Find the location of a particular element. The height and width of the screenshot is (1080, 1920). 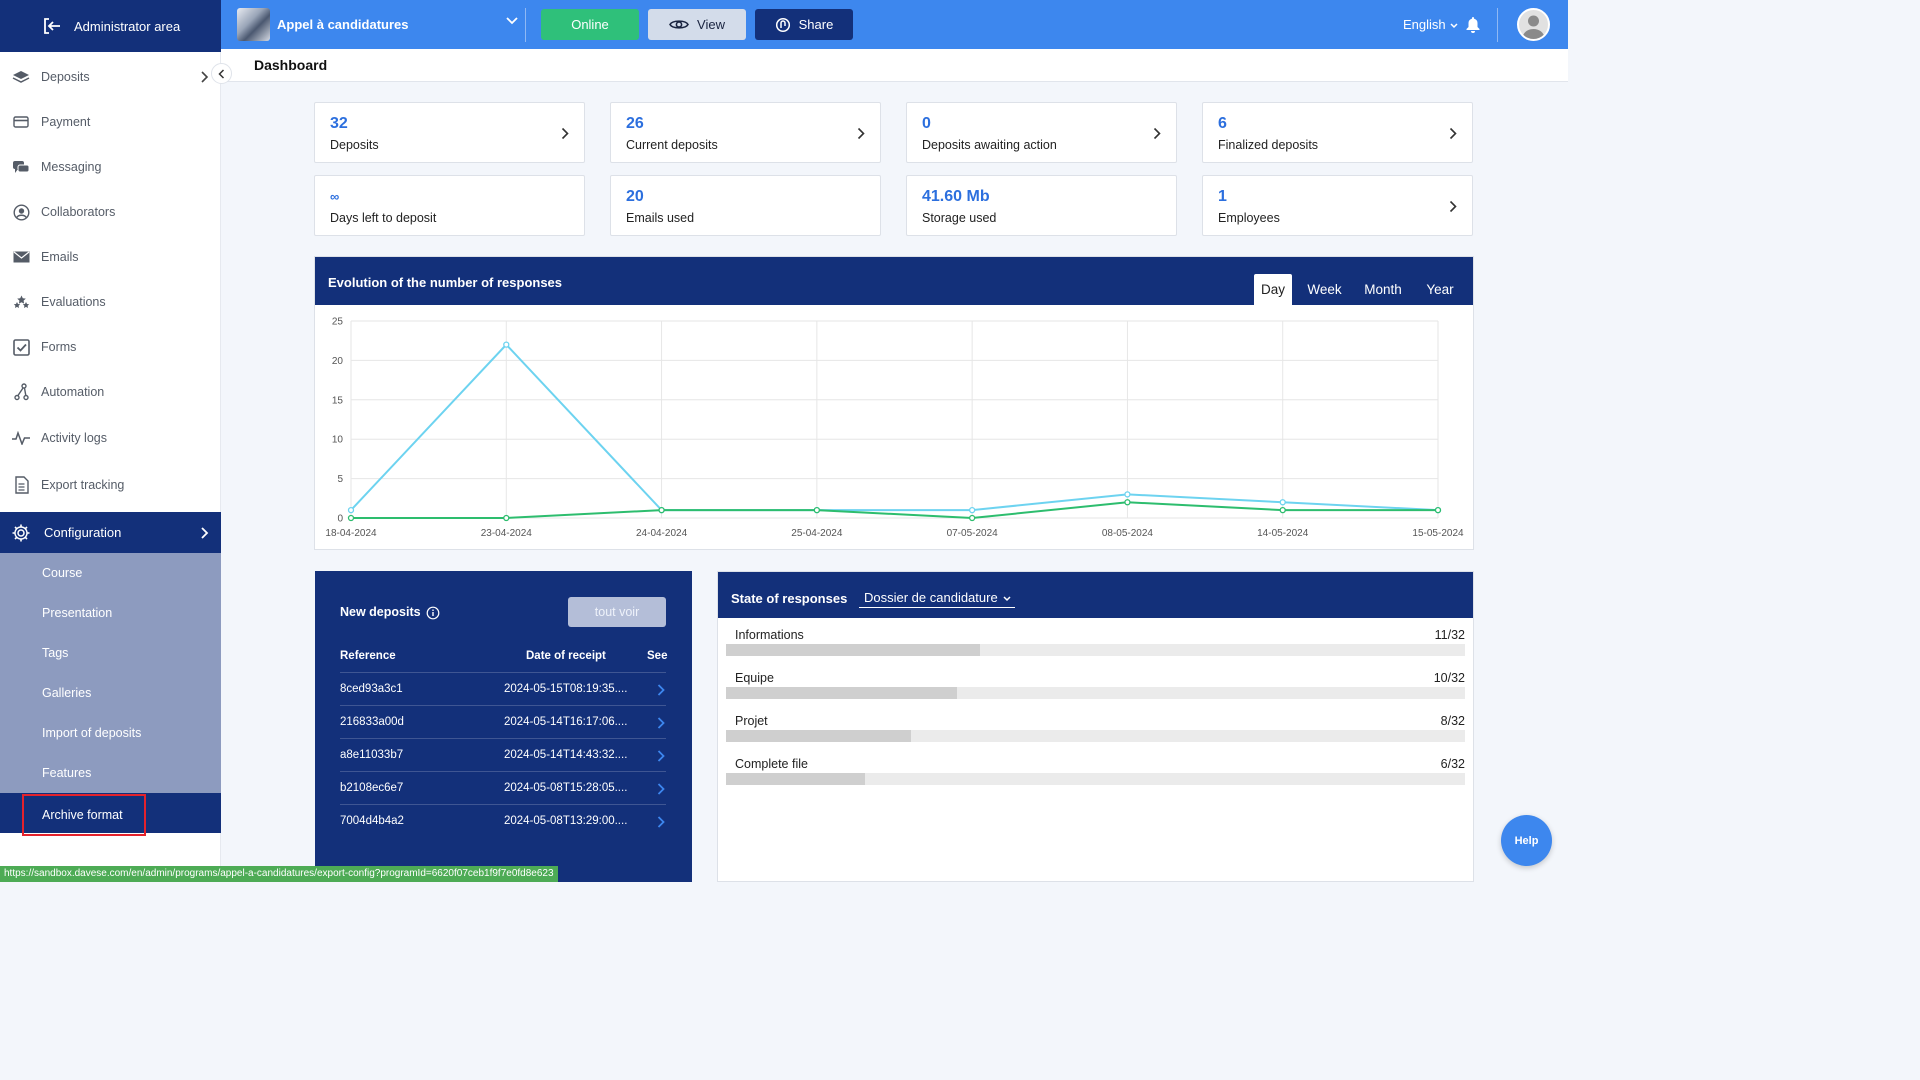

configuration-label: Configuration is located at coordinates (83, 532).